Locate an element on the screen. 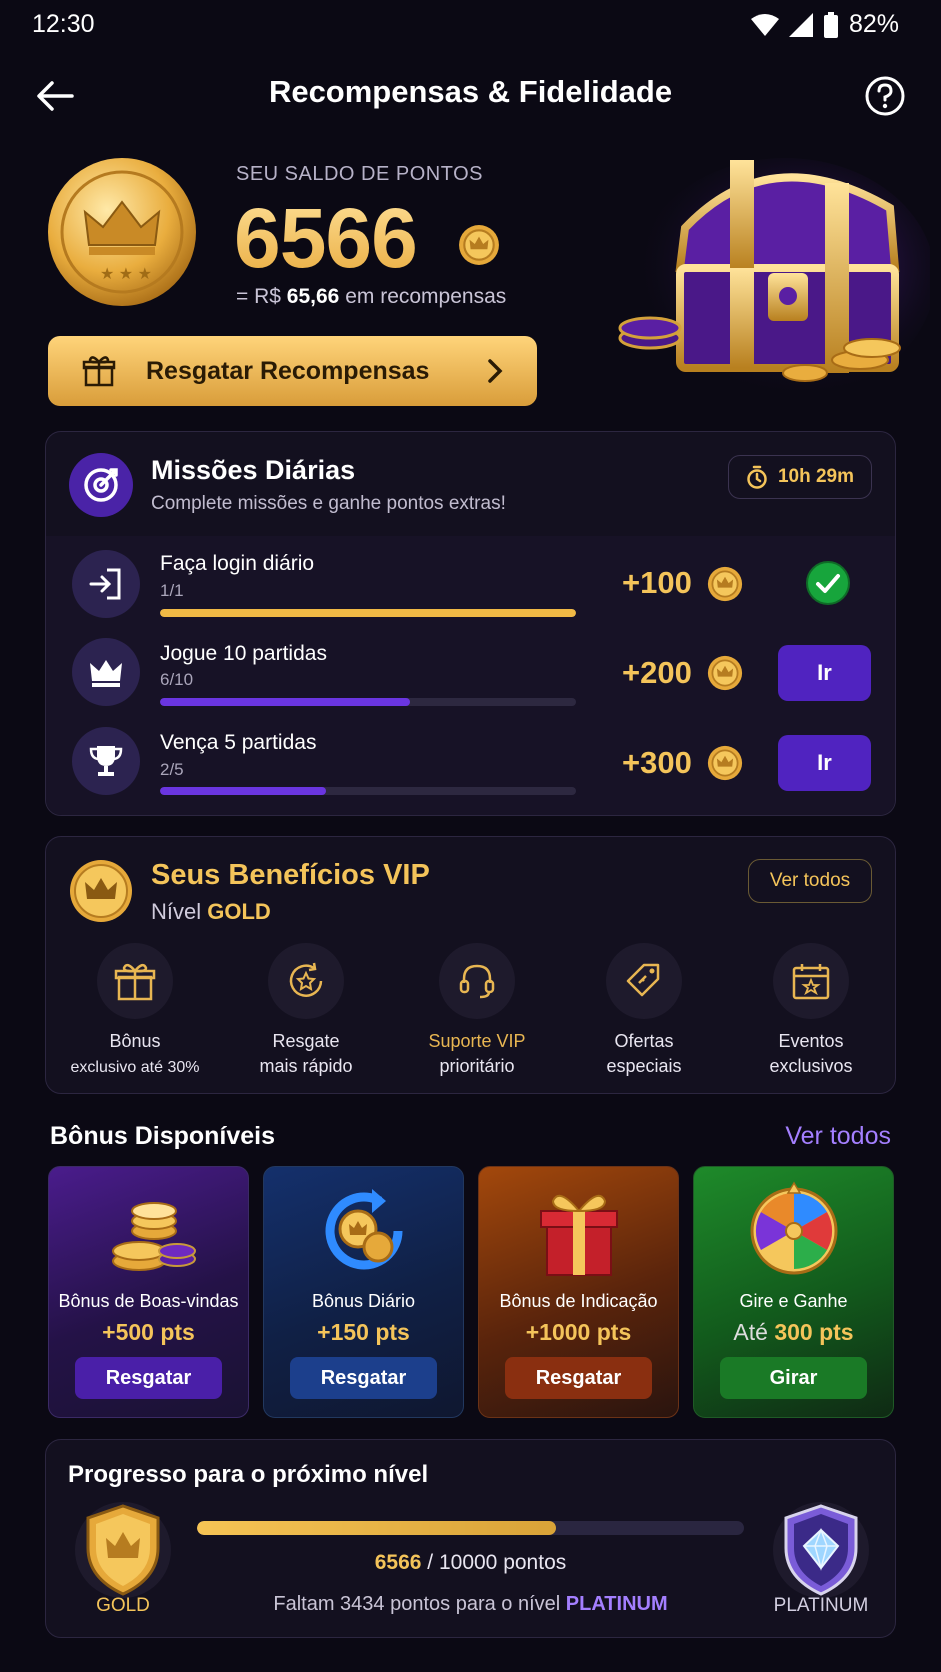  daily-refresh-coin-icon is located at coordinates (364, 1229).